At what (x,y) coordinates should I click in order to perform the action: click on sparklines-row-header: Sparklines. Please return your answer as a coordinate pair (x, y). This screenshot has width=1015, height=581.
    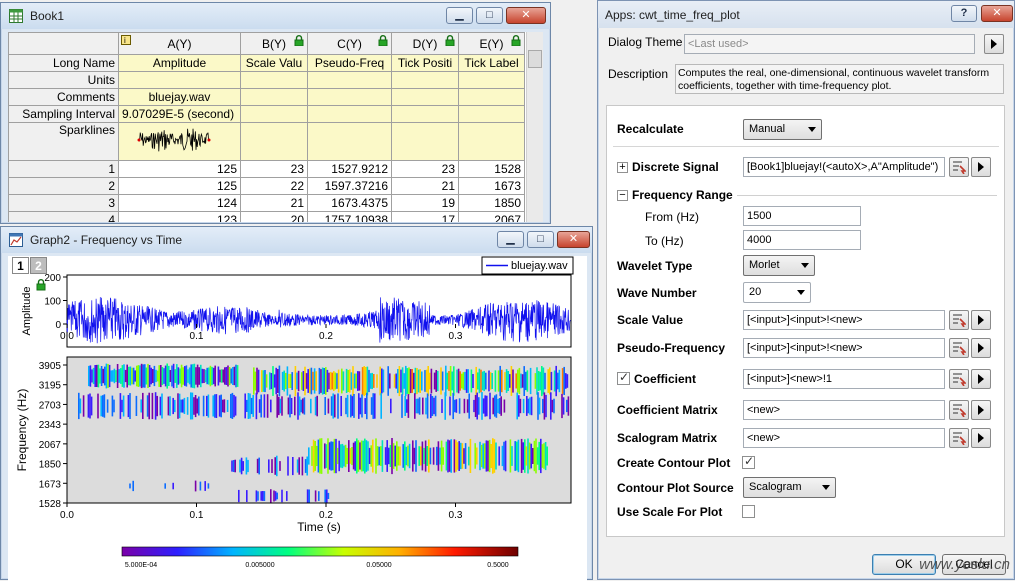
    Looking at the image, I should click on (63, 141).